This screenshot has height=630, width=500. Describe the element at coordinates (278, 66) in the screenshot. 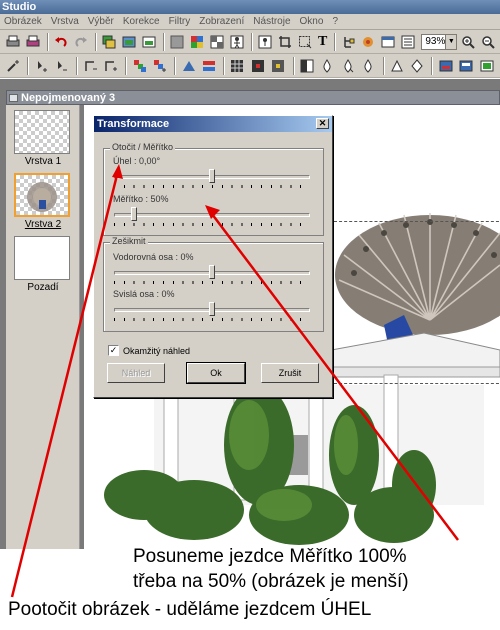

I see `grid-yellow-icon` at that location.